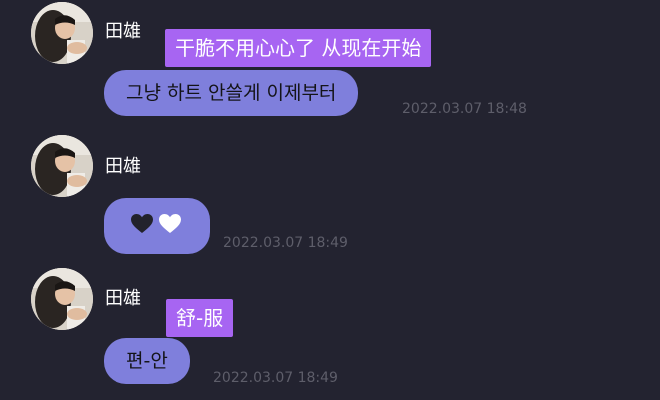 This screenshot has height=400, width=660. Describe the element at coordinates (142, 223) in the screenshot. I see `black-heart-icon` at that location.